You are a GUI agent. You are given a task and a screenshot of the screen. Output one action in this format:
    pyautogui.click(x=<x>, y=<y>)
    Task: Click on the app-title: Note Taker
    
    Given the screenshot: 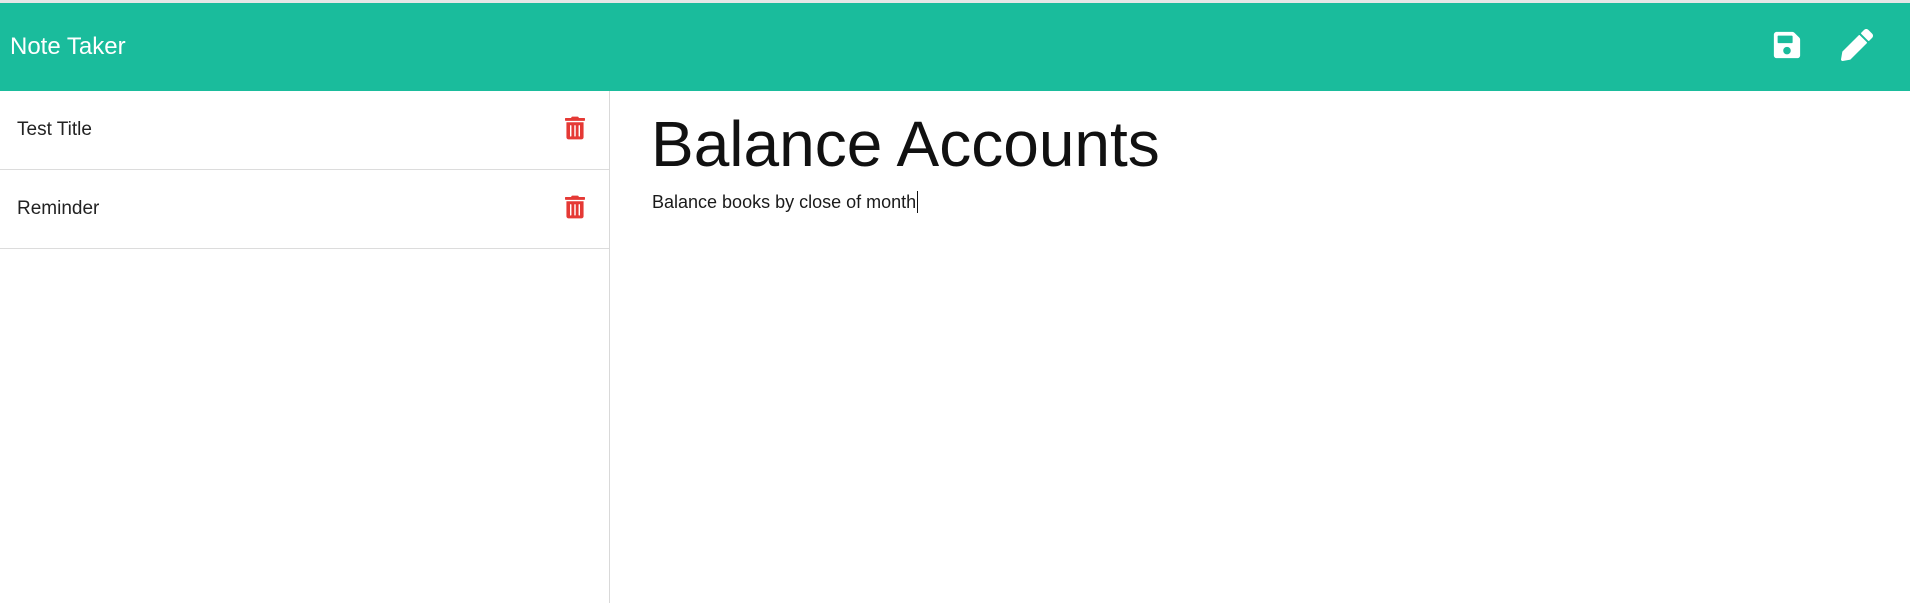 What is the action you would take?
    pyautogui.click(x=68, y=47)
    